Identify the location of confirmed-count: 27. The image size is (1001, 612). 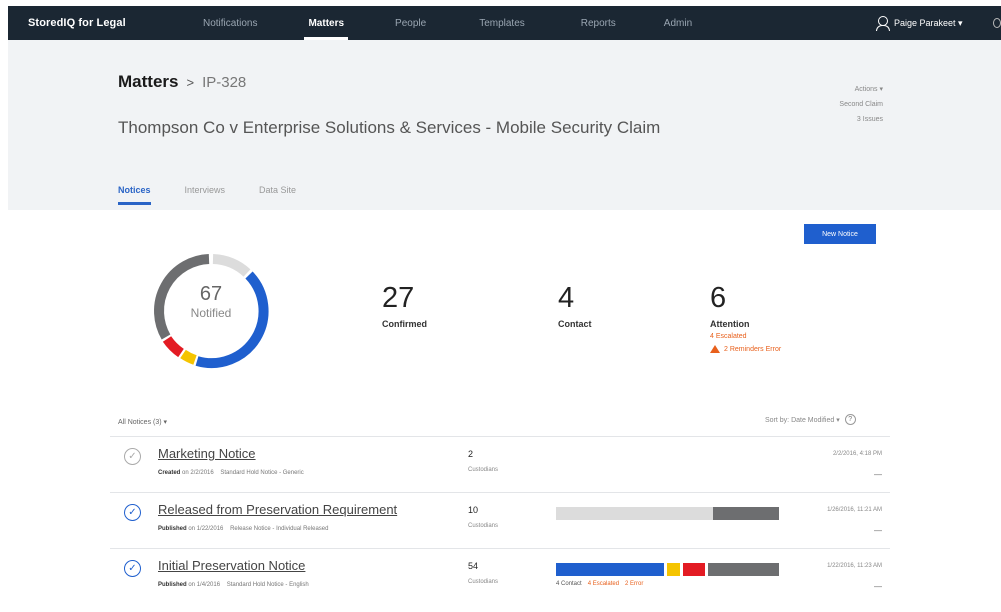
(398, 298).